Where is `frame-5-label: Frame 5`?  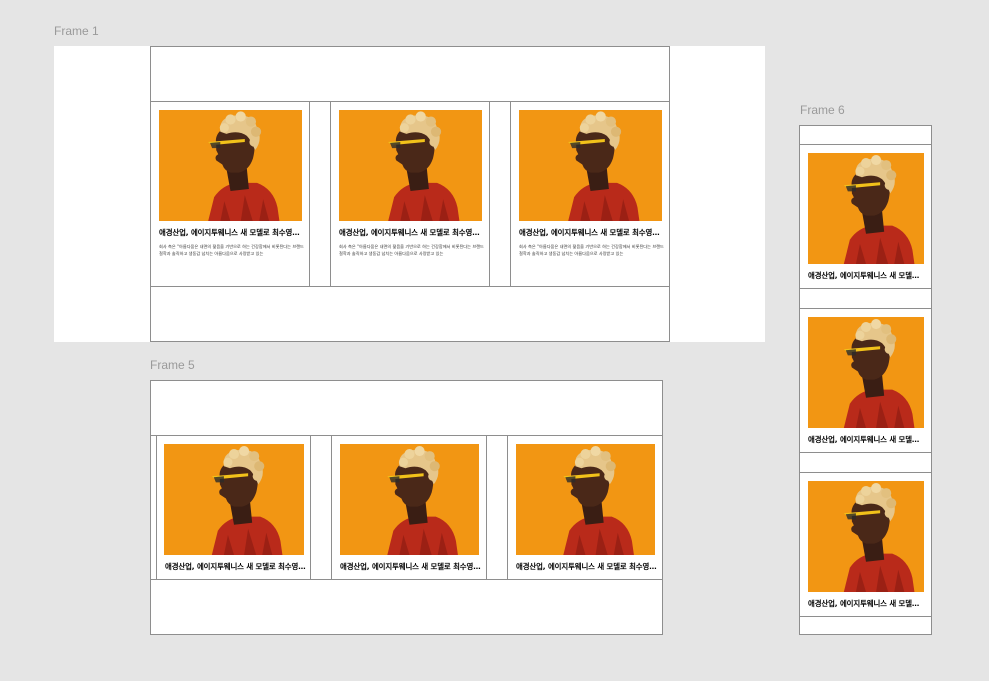
frame-5-label: Frame 5 is located at coordinates (172, 365).